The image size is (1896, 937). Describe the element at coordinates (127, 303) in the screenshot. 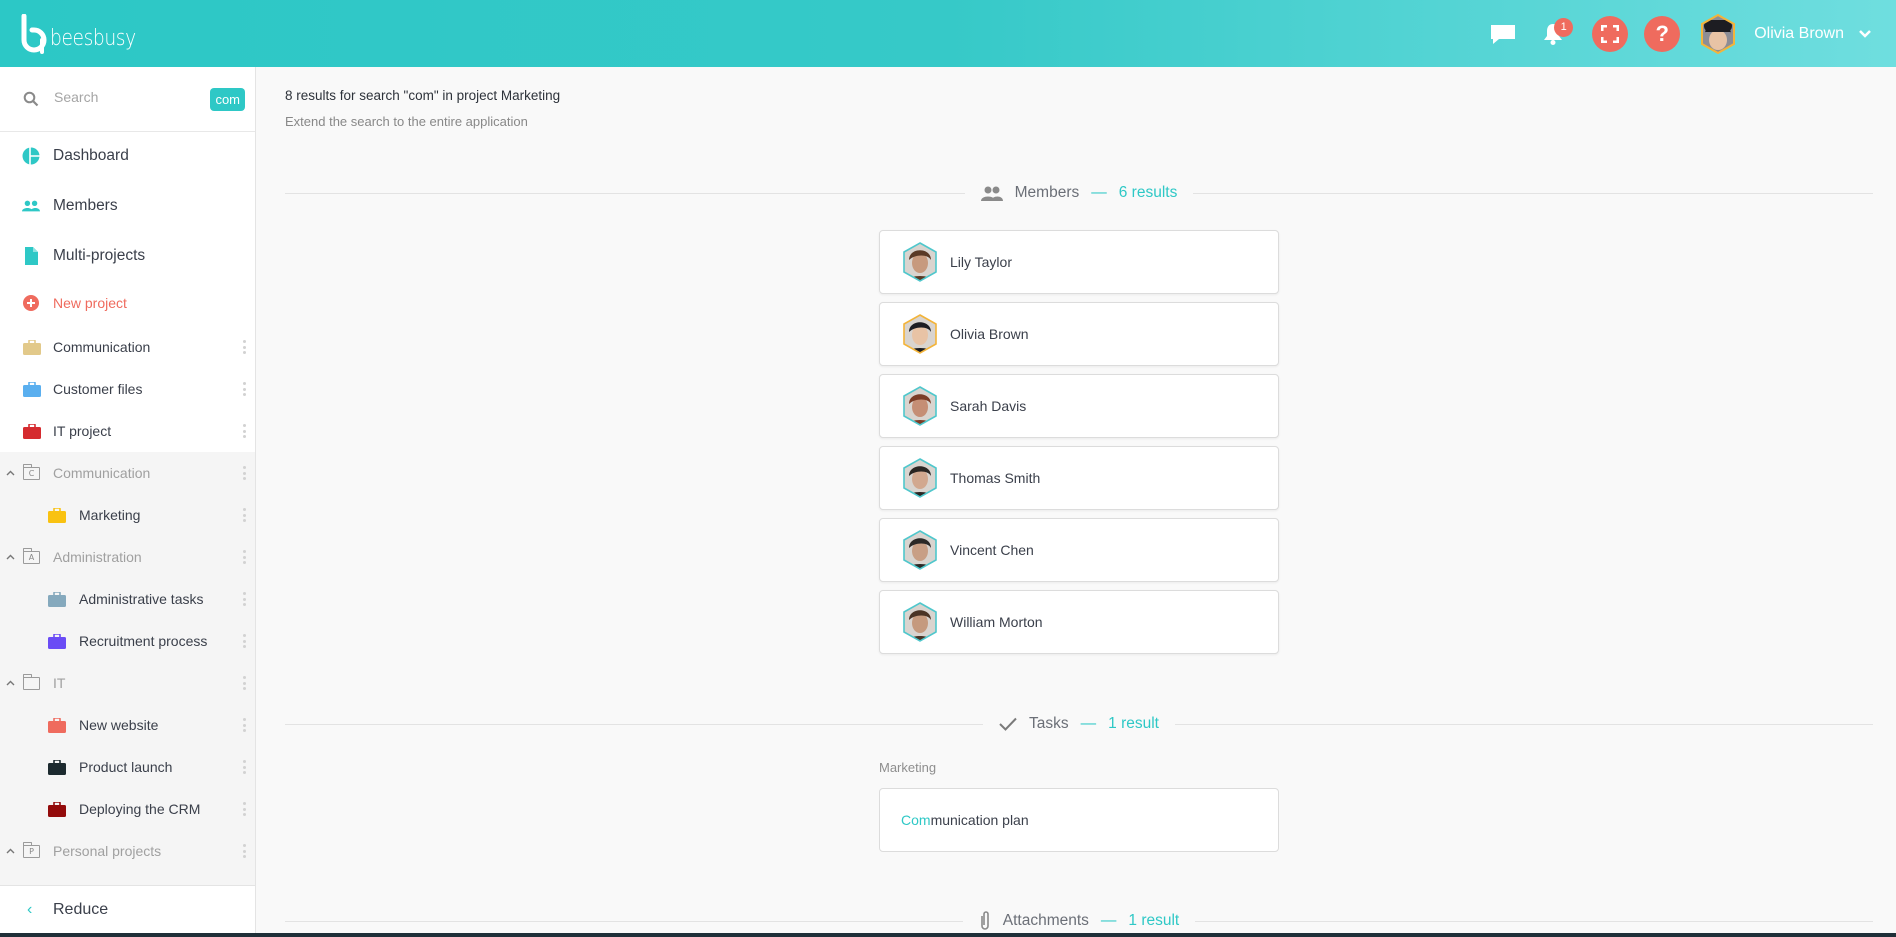

I see `new-project-button: New project` at that location.